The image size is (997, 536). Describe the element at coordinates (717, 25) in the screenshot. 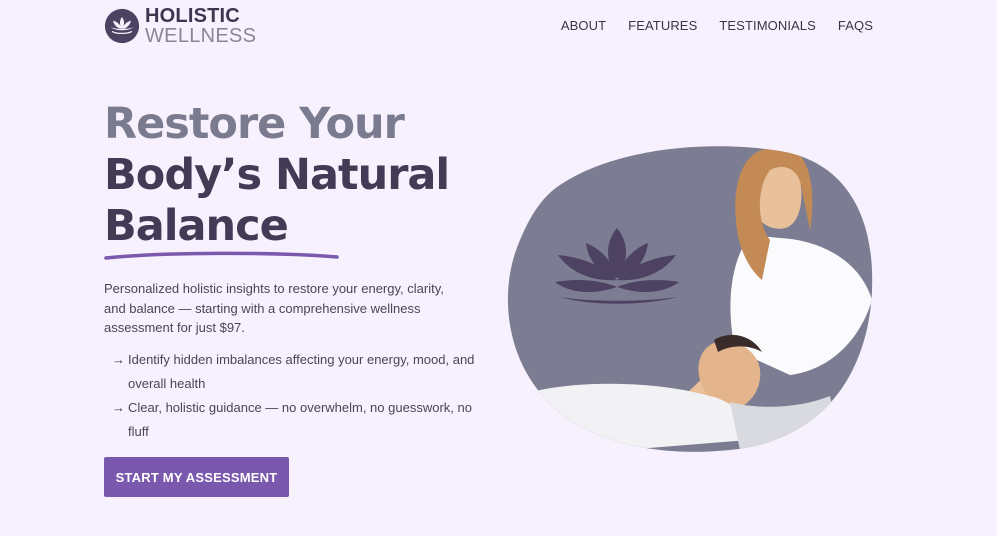

I see `main-nav: ABOUT FEATURES TESTIMONIALS FAQS` at that location.